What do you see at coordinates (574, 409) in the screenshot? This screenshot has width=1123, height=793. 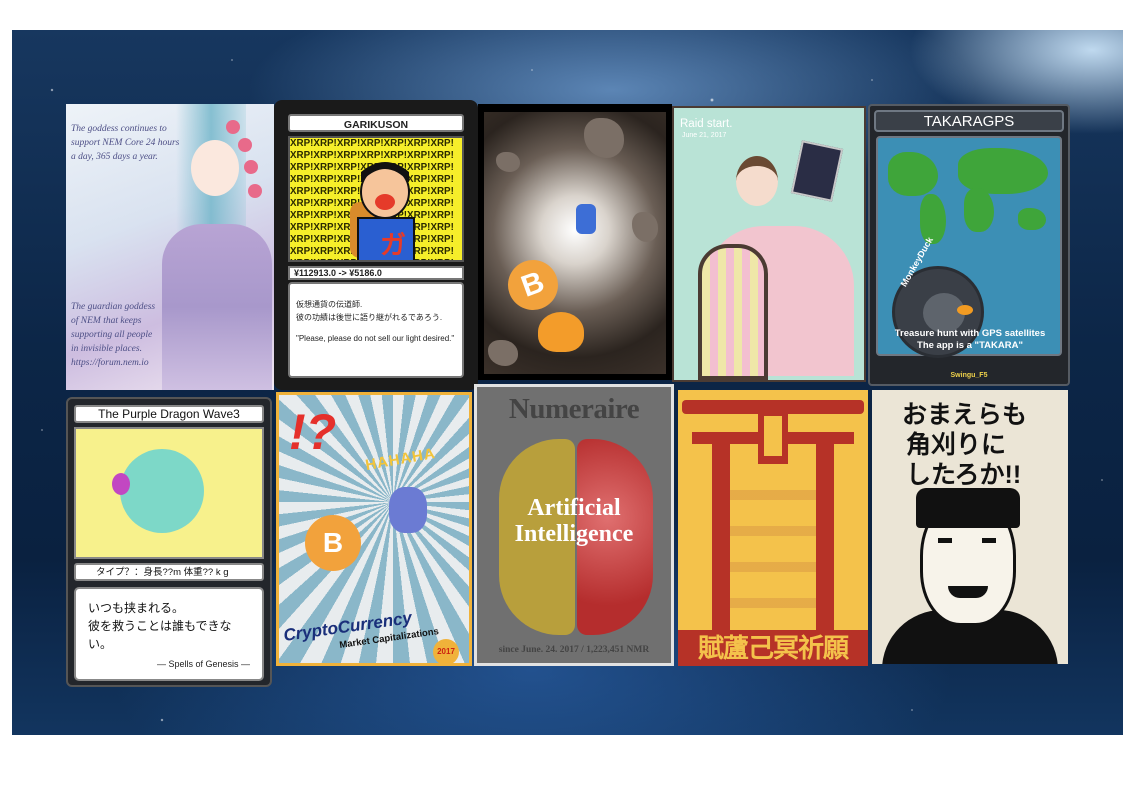 I see `card-title: Numeraire` at bounding box center [574, 409].